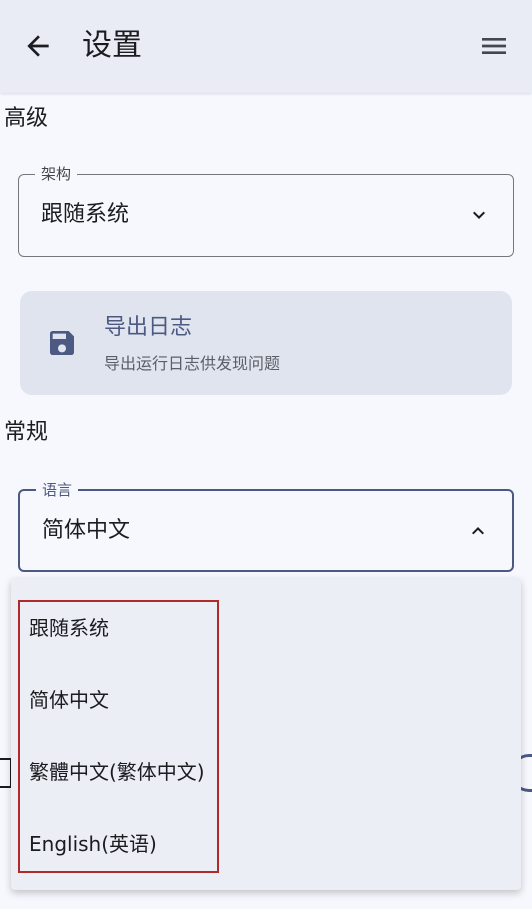  Describe the element at coordinates (148, 327) in the screenshot. I see `export-log-title: 导出日志` at that location.